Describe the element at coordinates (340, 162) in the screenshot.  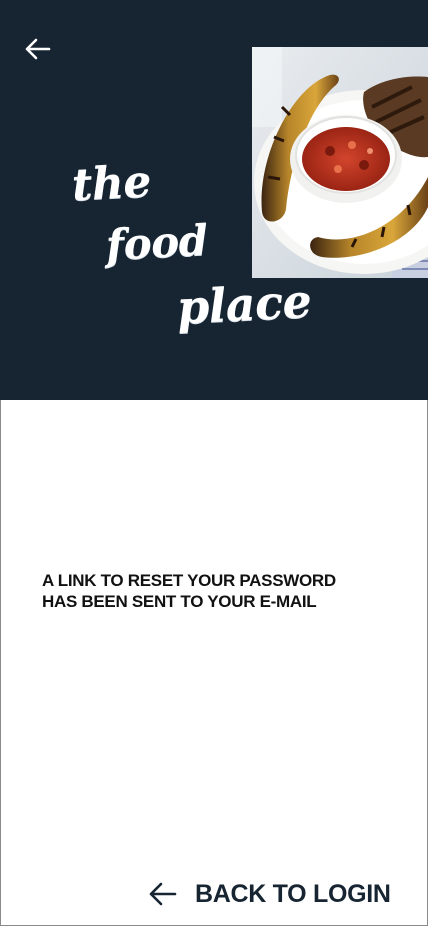
I see `food-photo` at that location.